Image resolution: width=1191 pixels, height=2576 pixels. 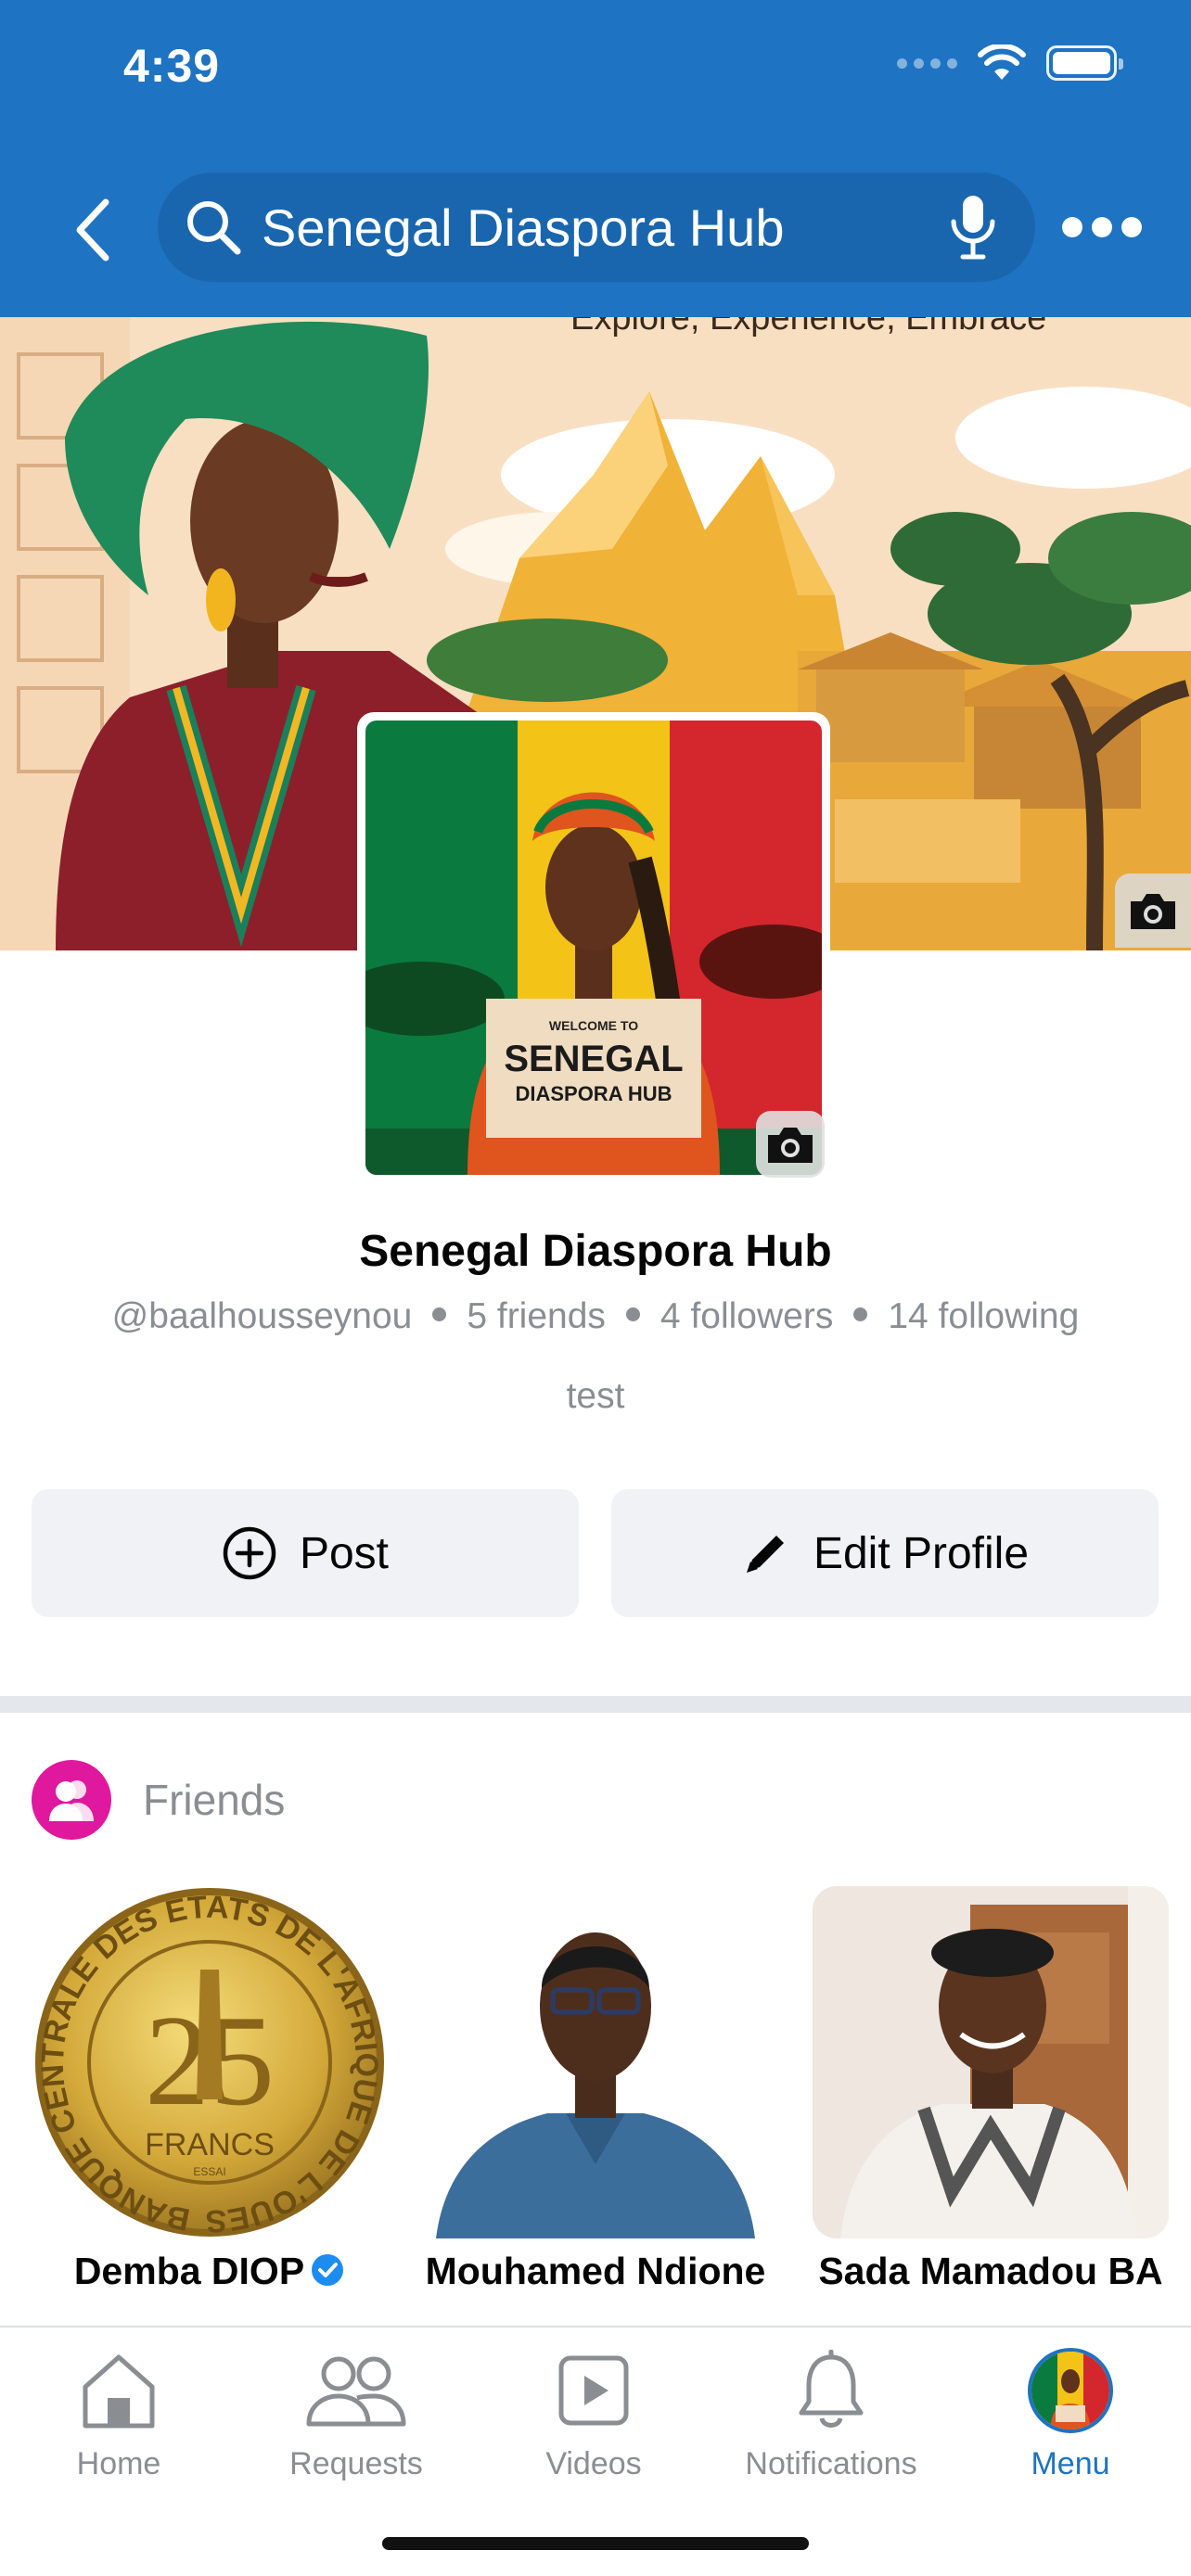 I want to click on sign-line-1: WELCOME TO, so click(x=593, y=1025).